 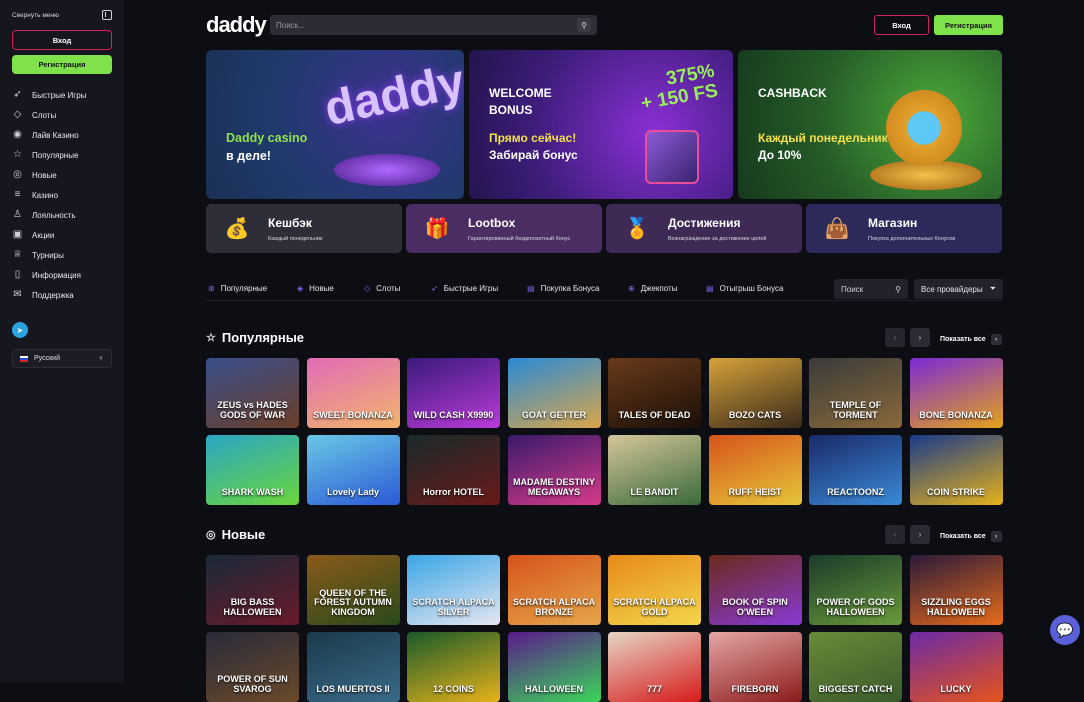 I want to click on search-input: Поиск... ⚲, so click(x=433, y=25).